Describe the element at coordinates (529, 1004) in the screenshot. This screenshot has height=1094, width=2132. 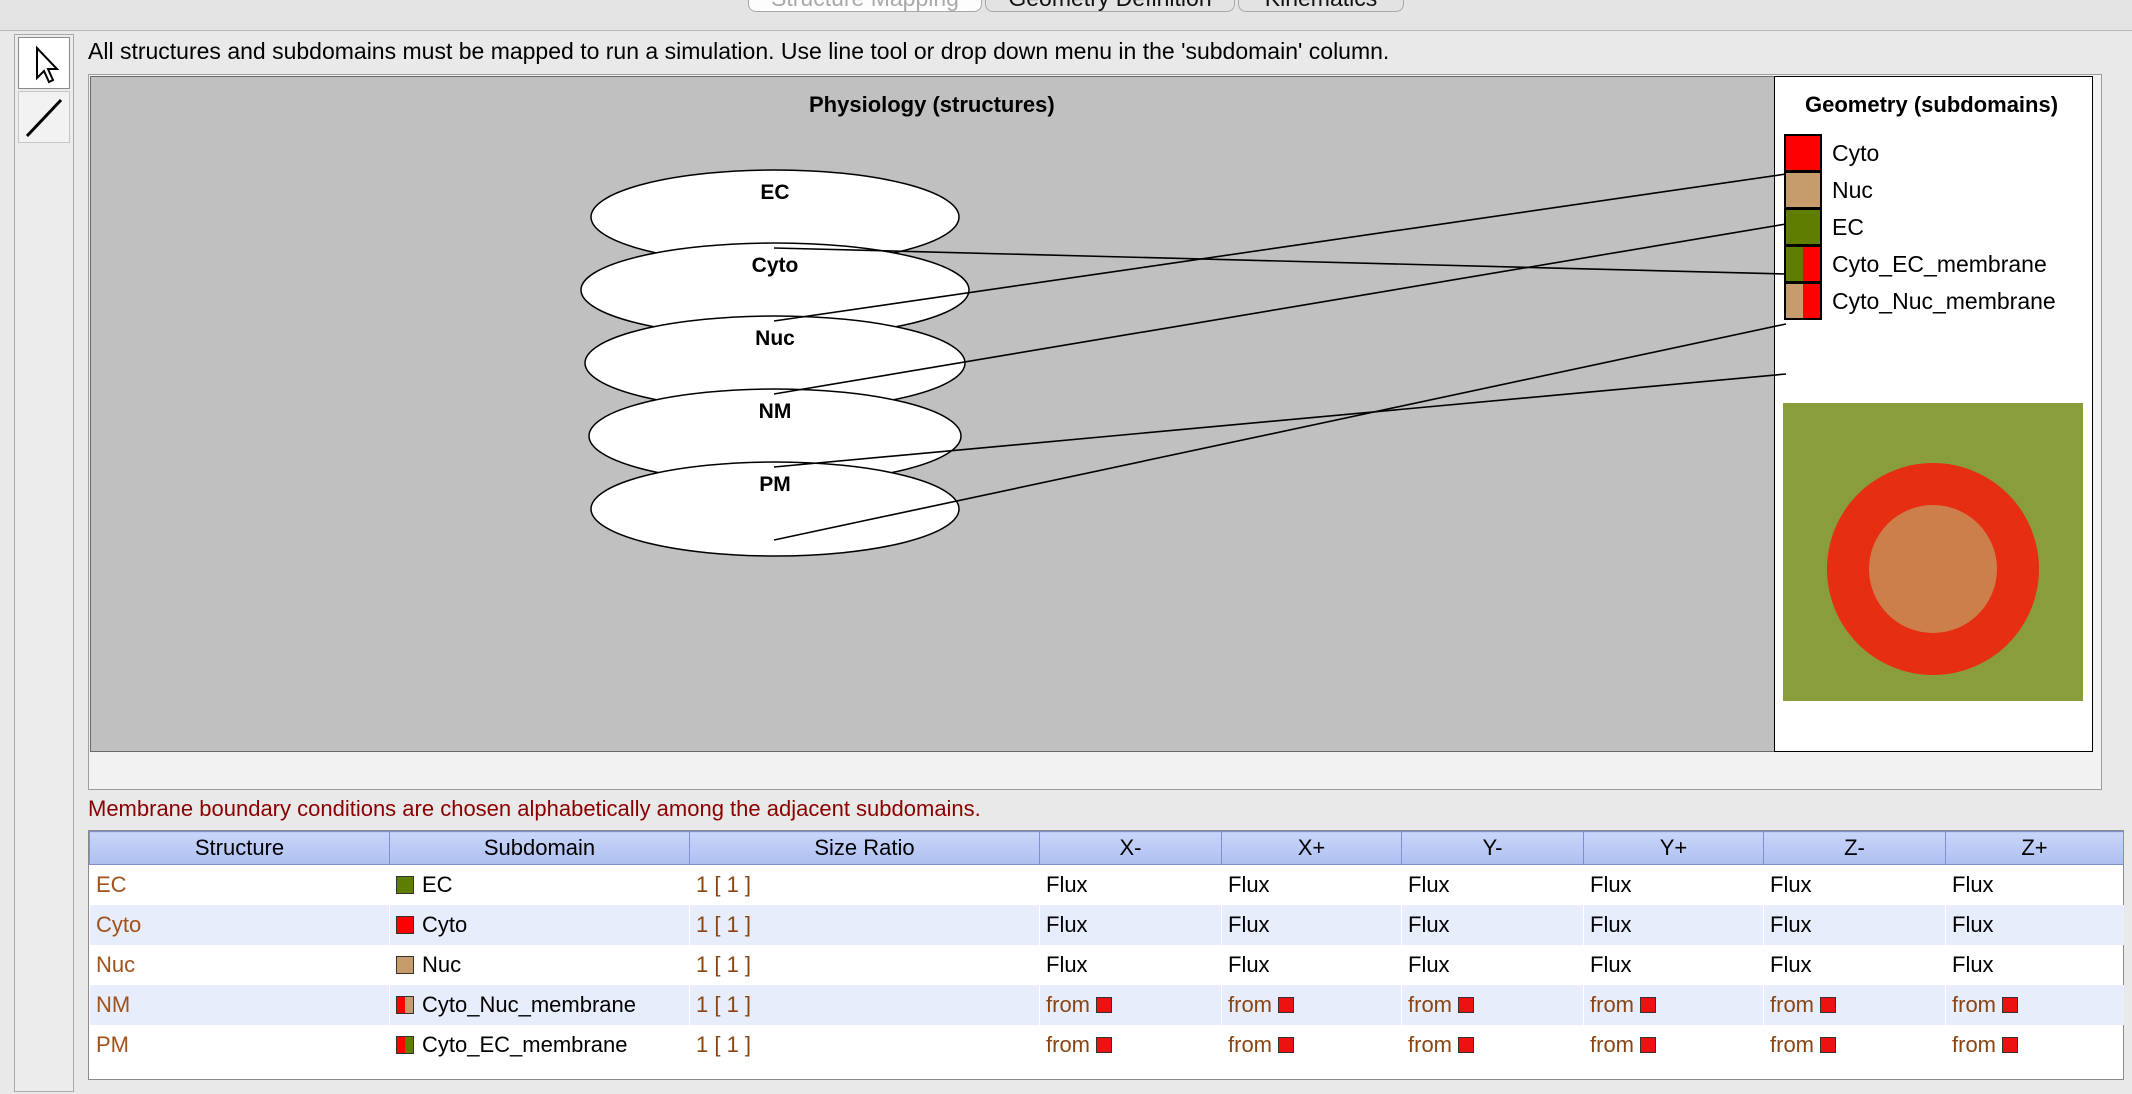
I see `subdomain-cell-label: Cyto_Nuc_membrane` at that location.